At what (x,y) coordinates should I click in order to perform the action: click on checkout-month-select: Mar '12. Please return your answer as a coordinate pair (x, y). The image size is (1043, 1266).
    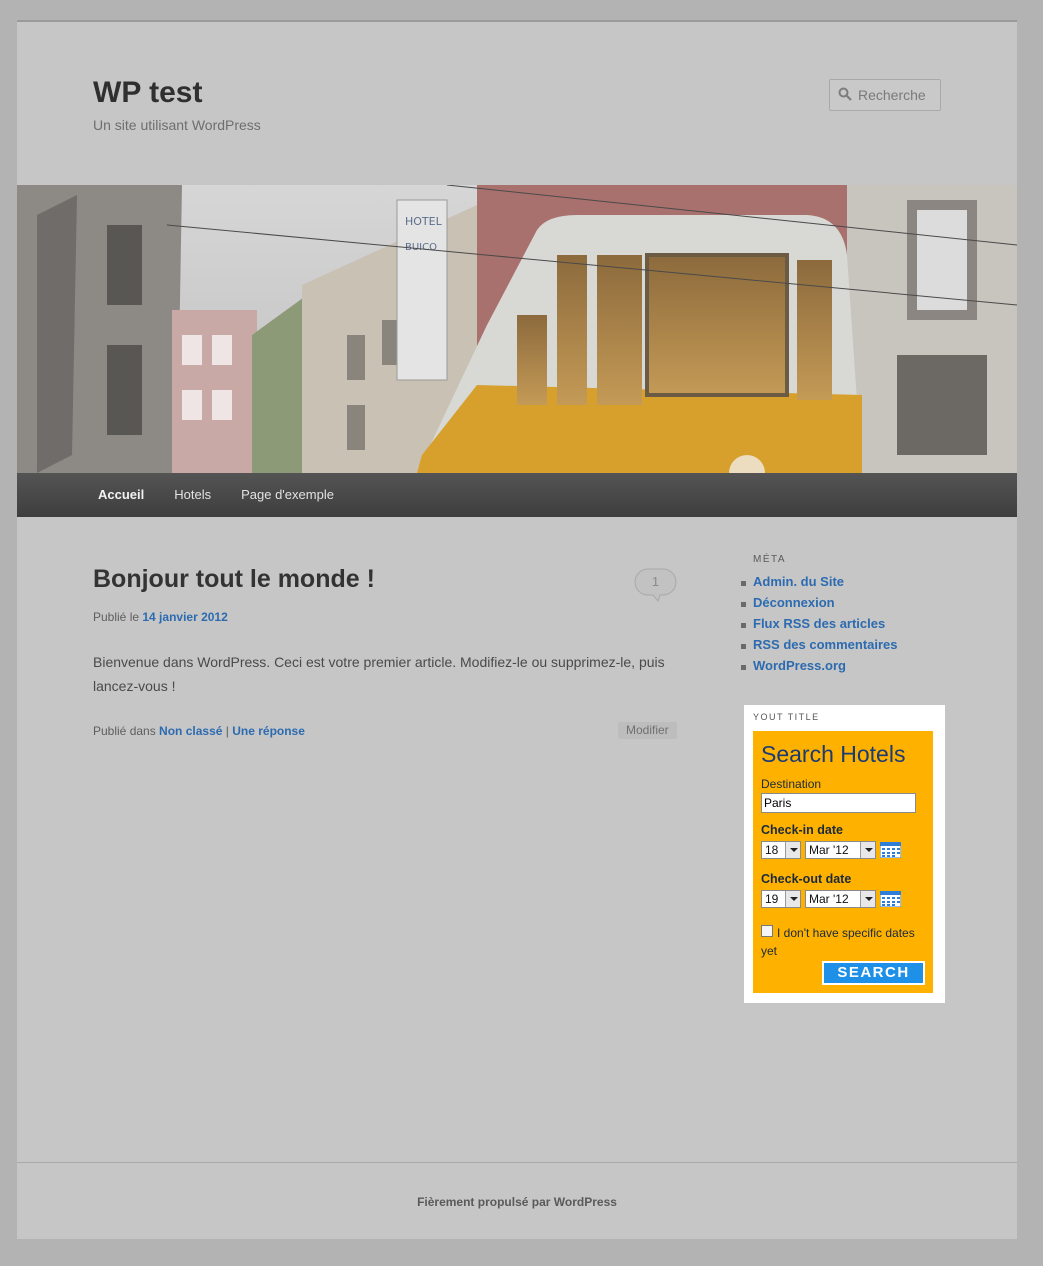
    Looking at the image, I should click on (840, 899).